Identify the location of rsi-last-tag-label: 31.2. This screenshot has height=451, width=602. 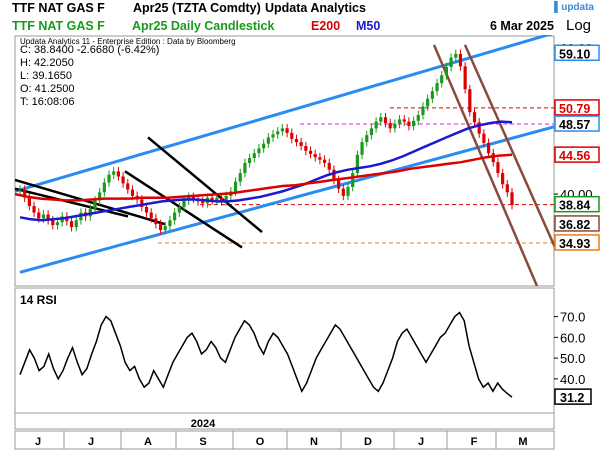
(572, 398).